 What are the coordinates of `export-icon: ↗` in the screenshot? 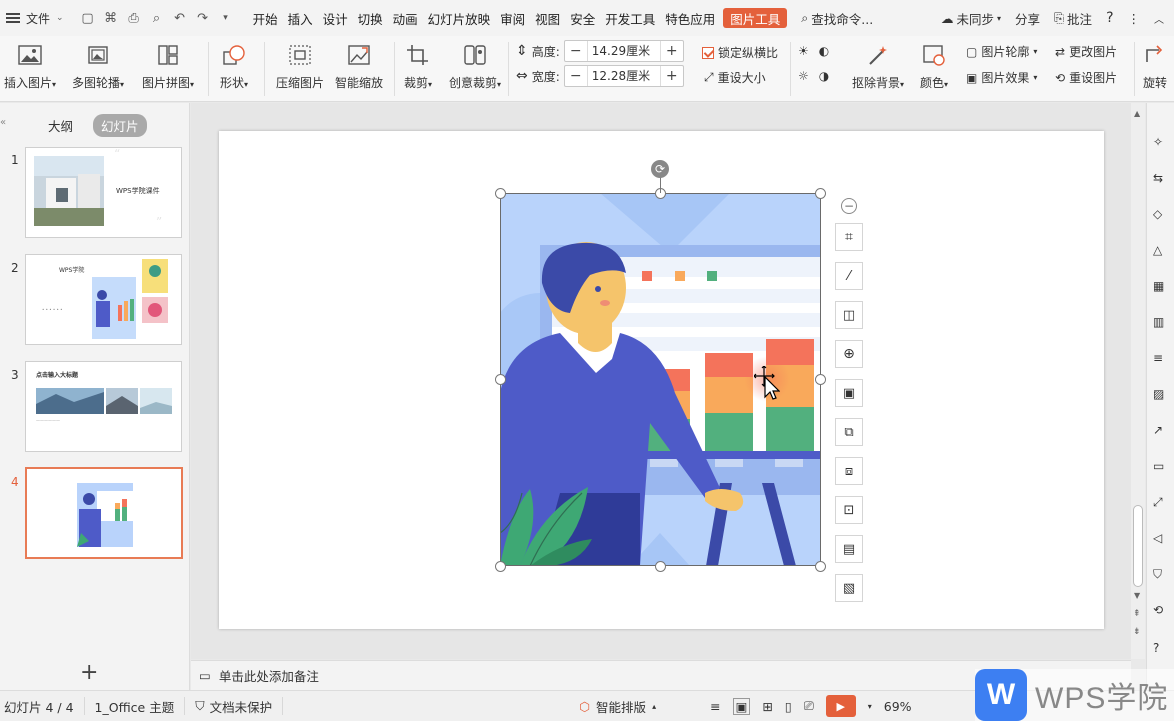 It's located at (1161, 431).